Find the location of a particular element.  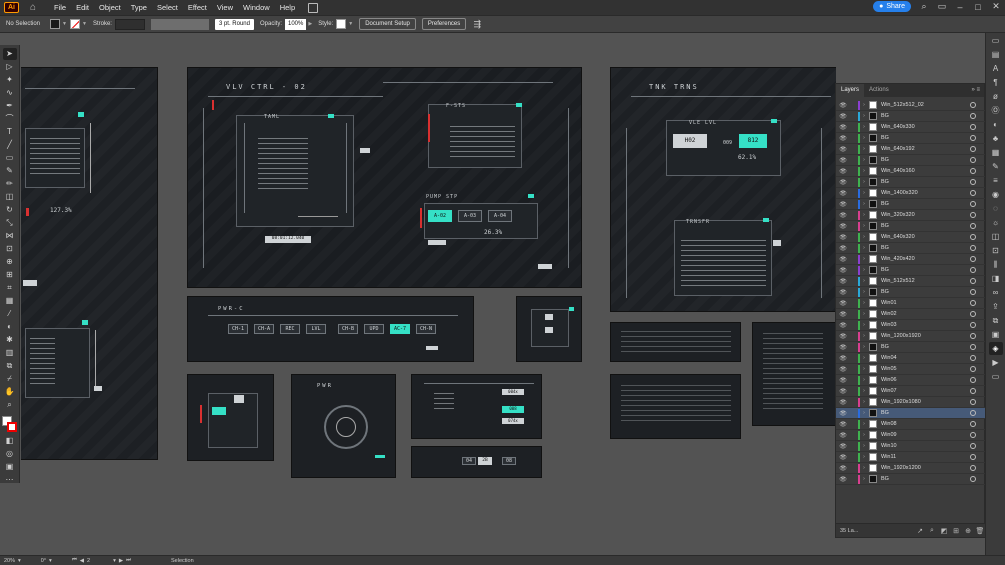

export-icon: ⇪ is located at coordinates (996, 306).